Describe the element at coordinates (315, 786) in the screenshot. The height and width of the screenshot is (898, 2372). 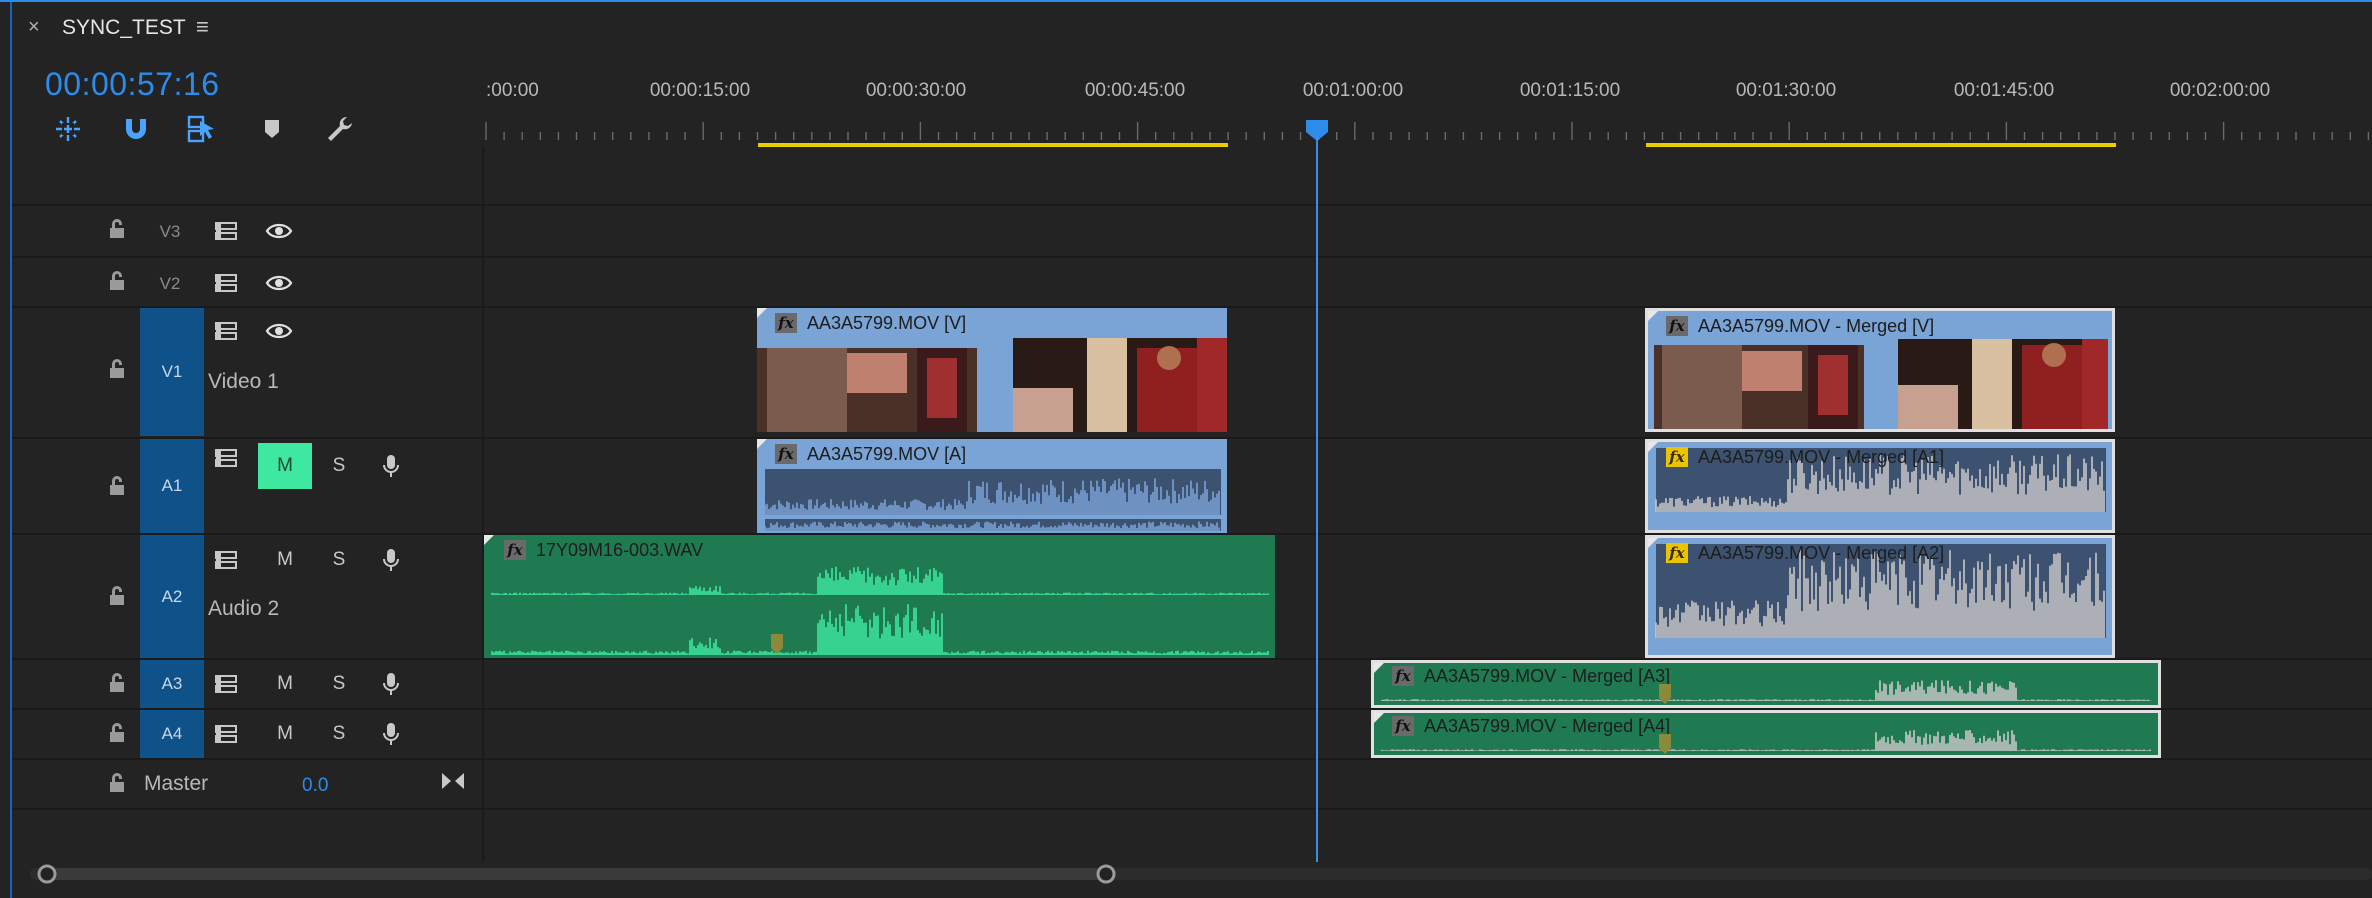
I see `master-volume-value: 0.0` at that location.